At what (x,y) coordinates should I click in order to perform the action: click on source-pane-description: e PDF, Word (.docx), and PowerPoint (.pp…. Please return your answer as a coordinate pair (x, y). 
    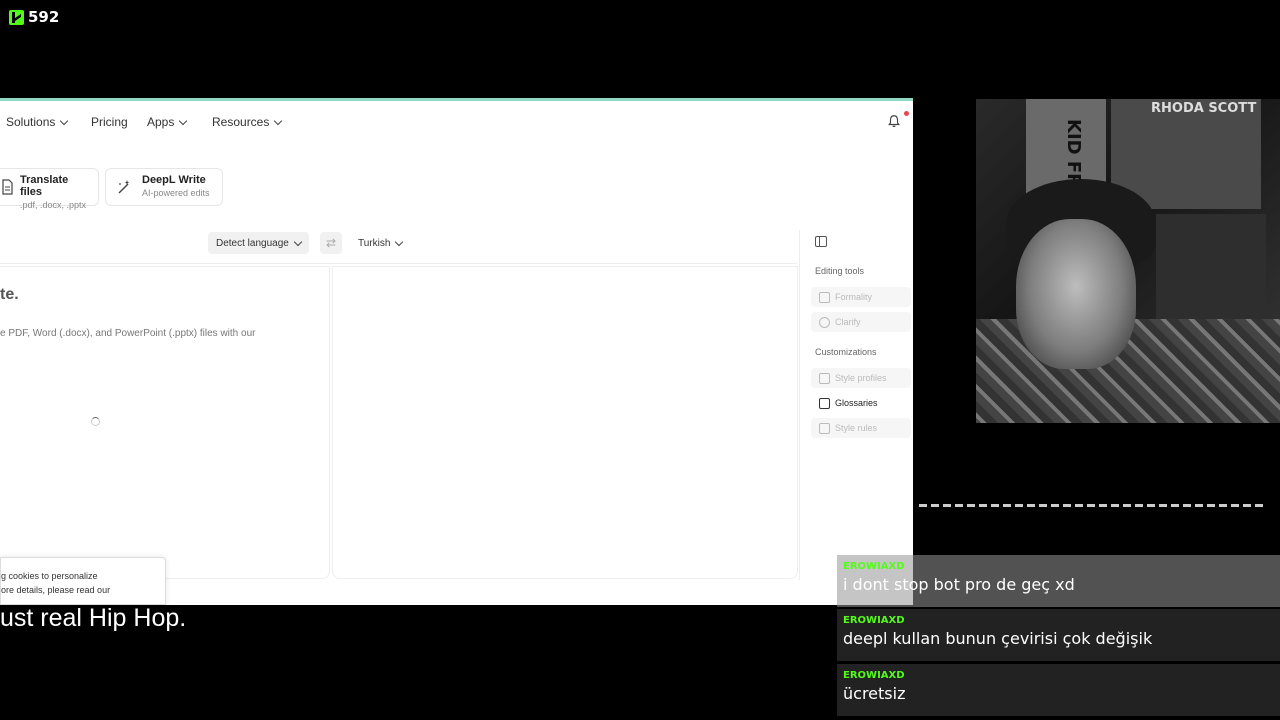
    Looking at the image, I should click on (128, 333).